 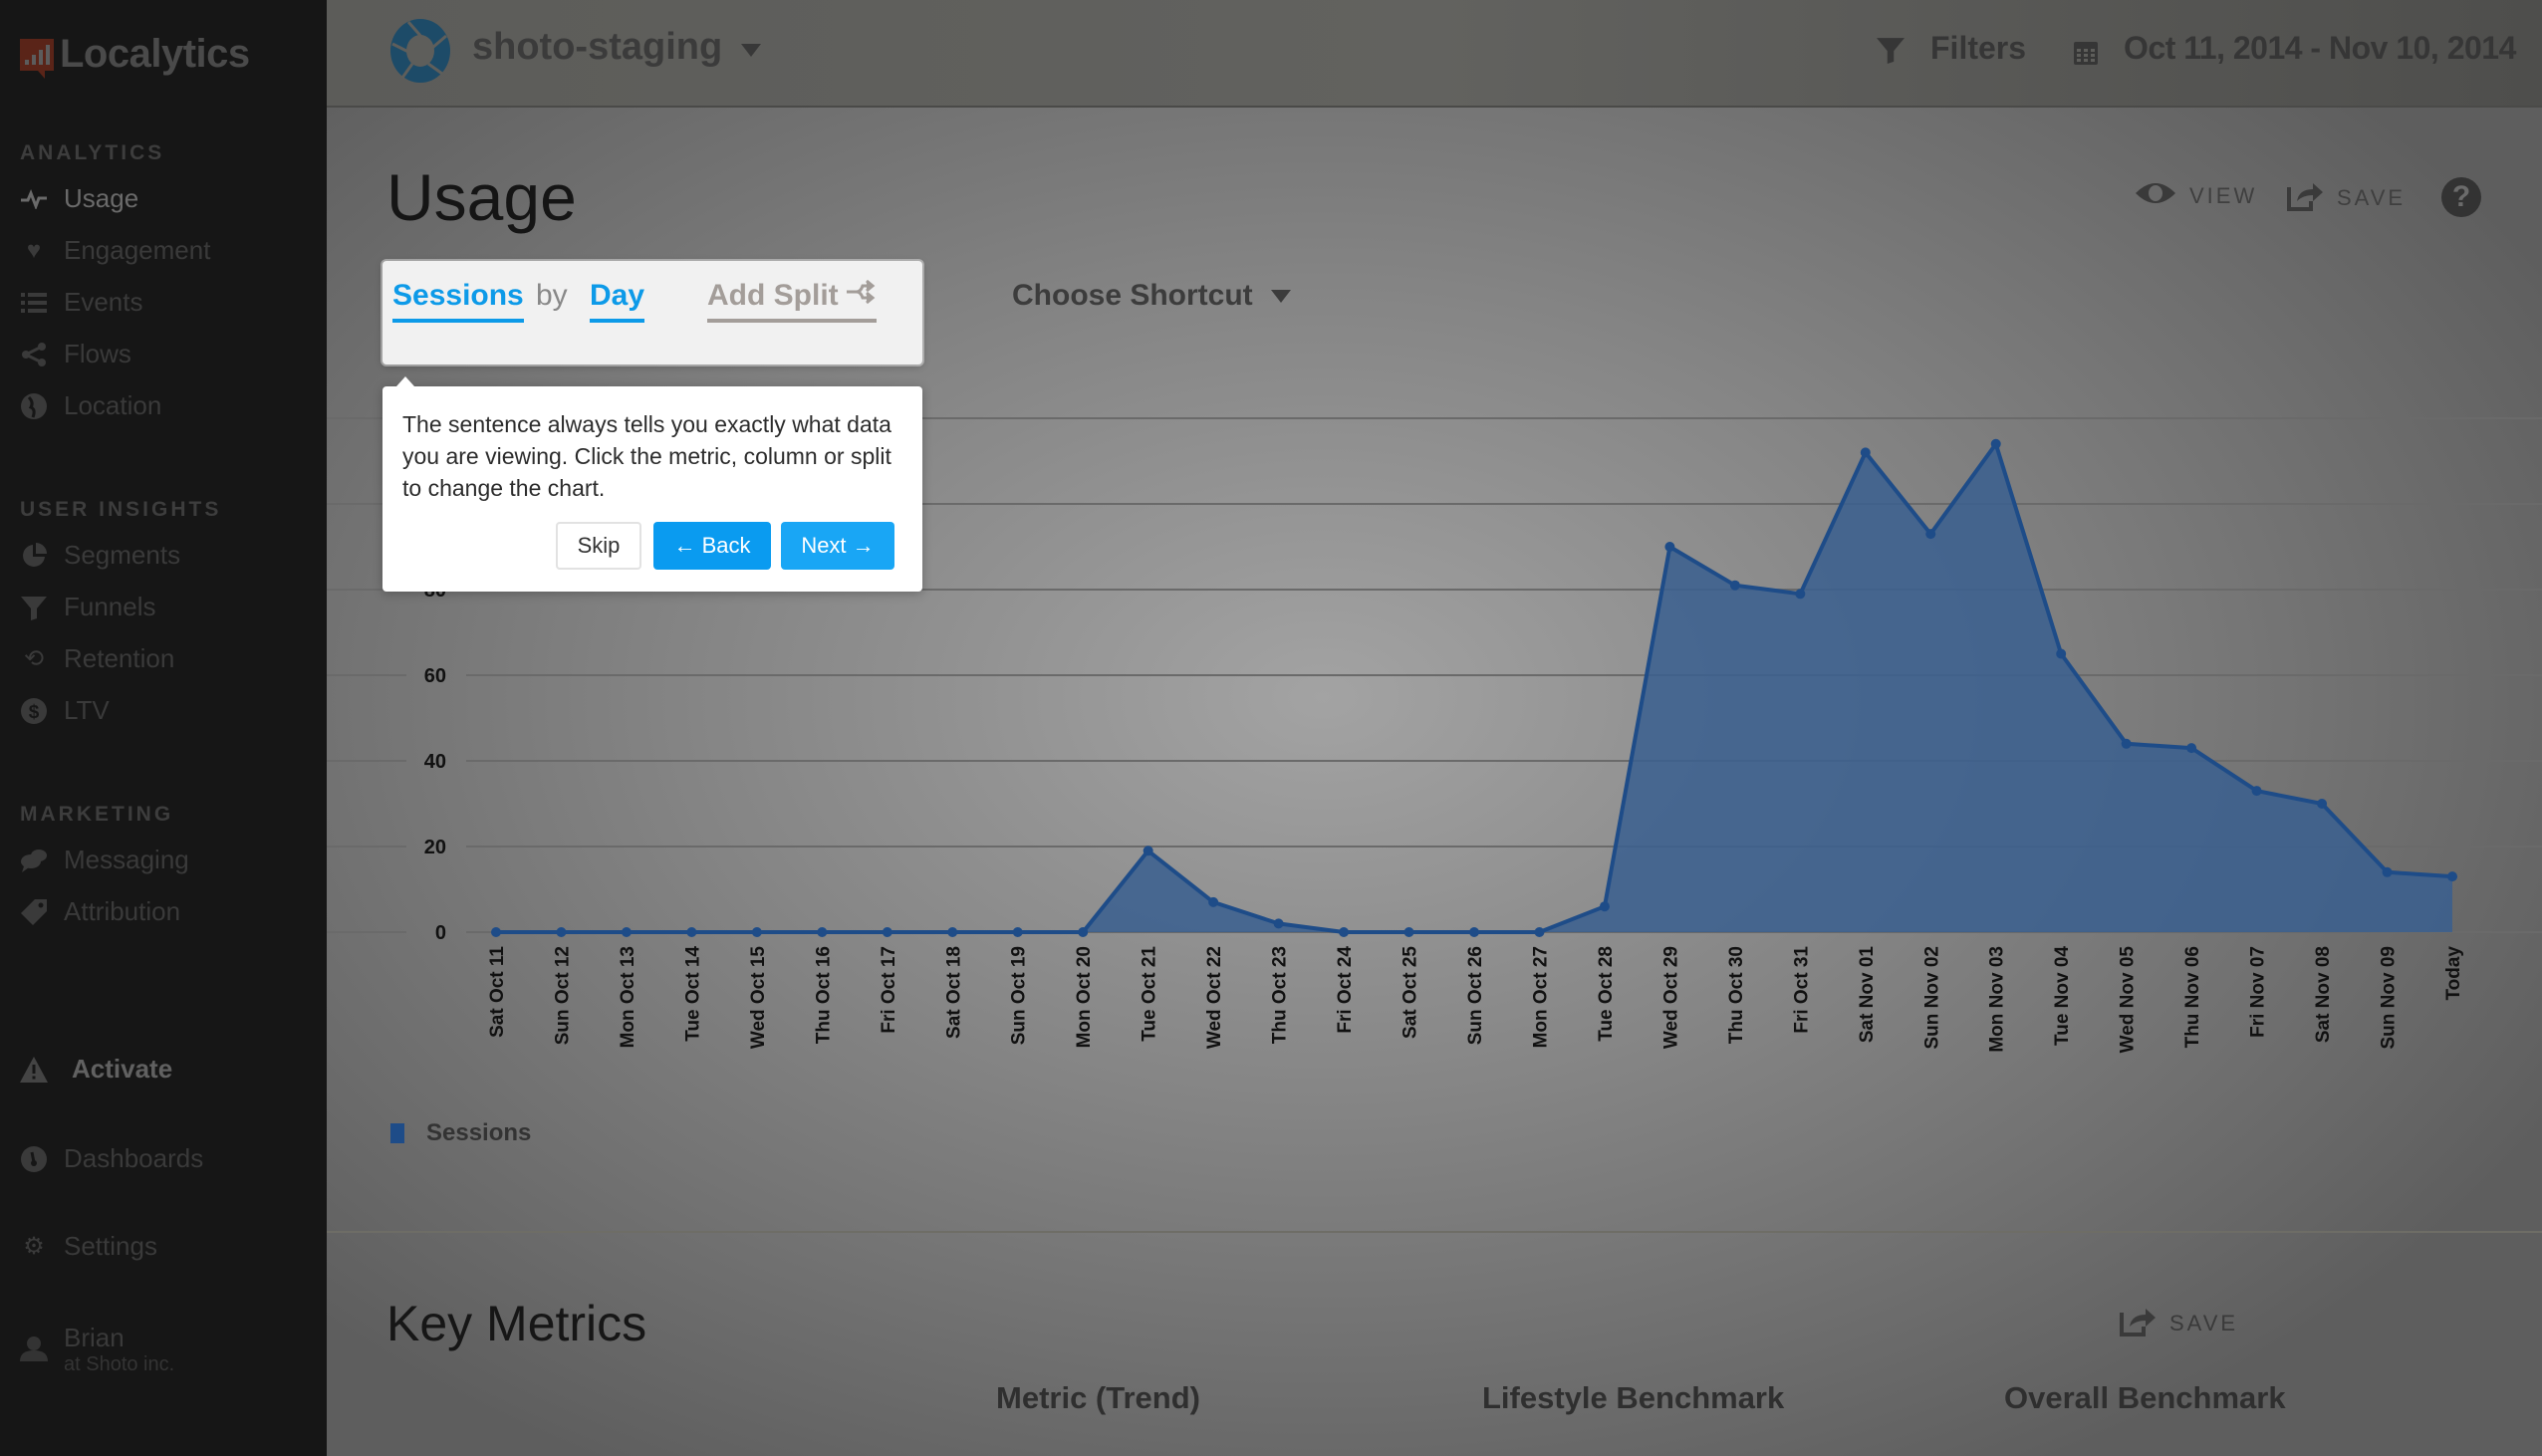 What do you see at coordinates (97, 814) in the screenshot?
I see `section-marketing: MARKETING` at bounding box center [97, 814].